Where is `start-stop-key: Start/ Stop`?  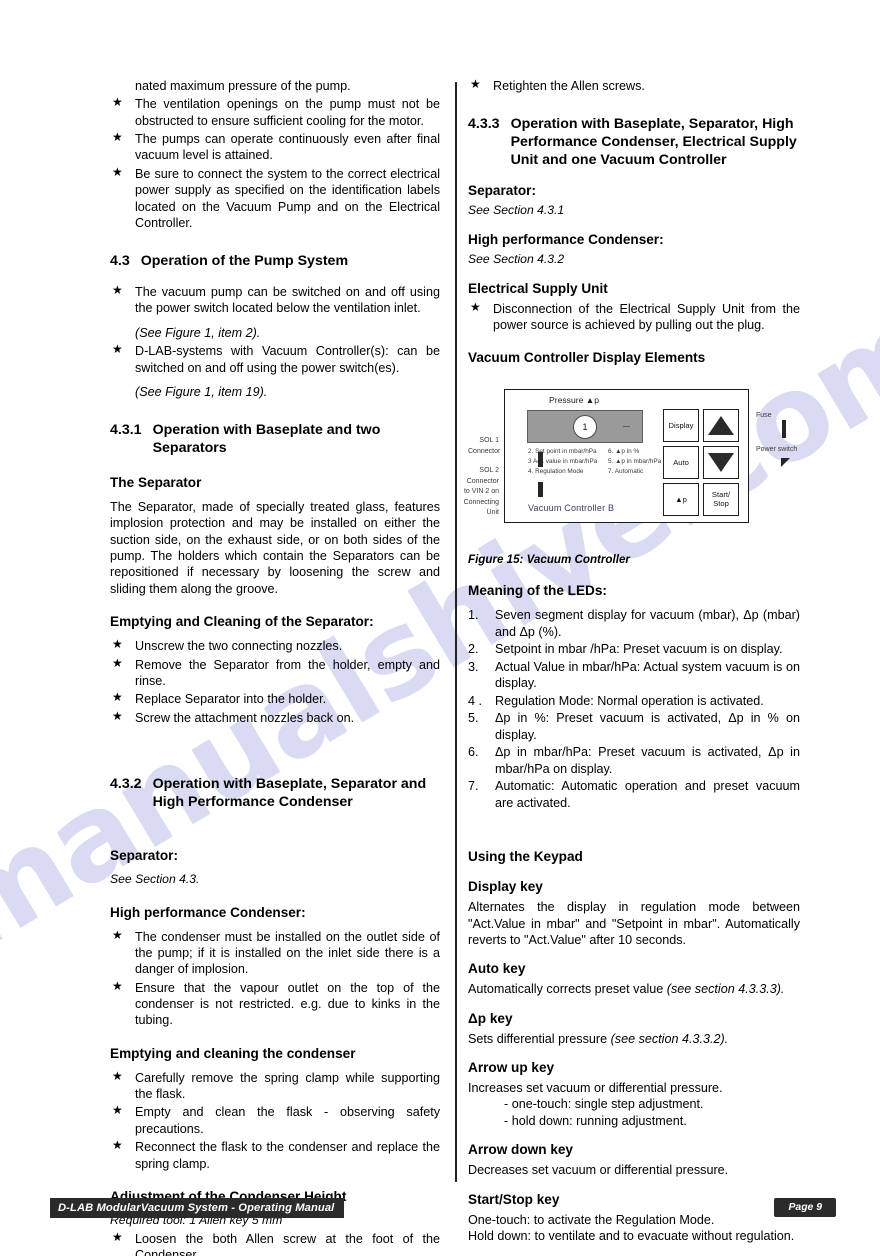
start-stop-key: Start/ Stop is located at coordinates (721, 500).